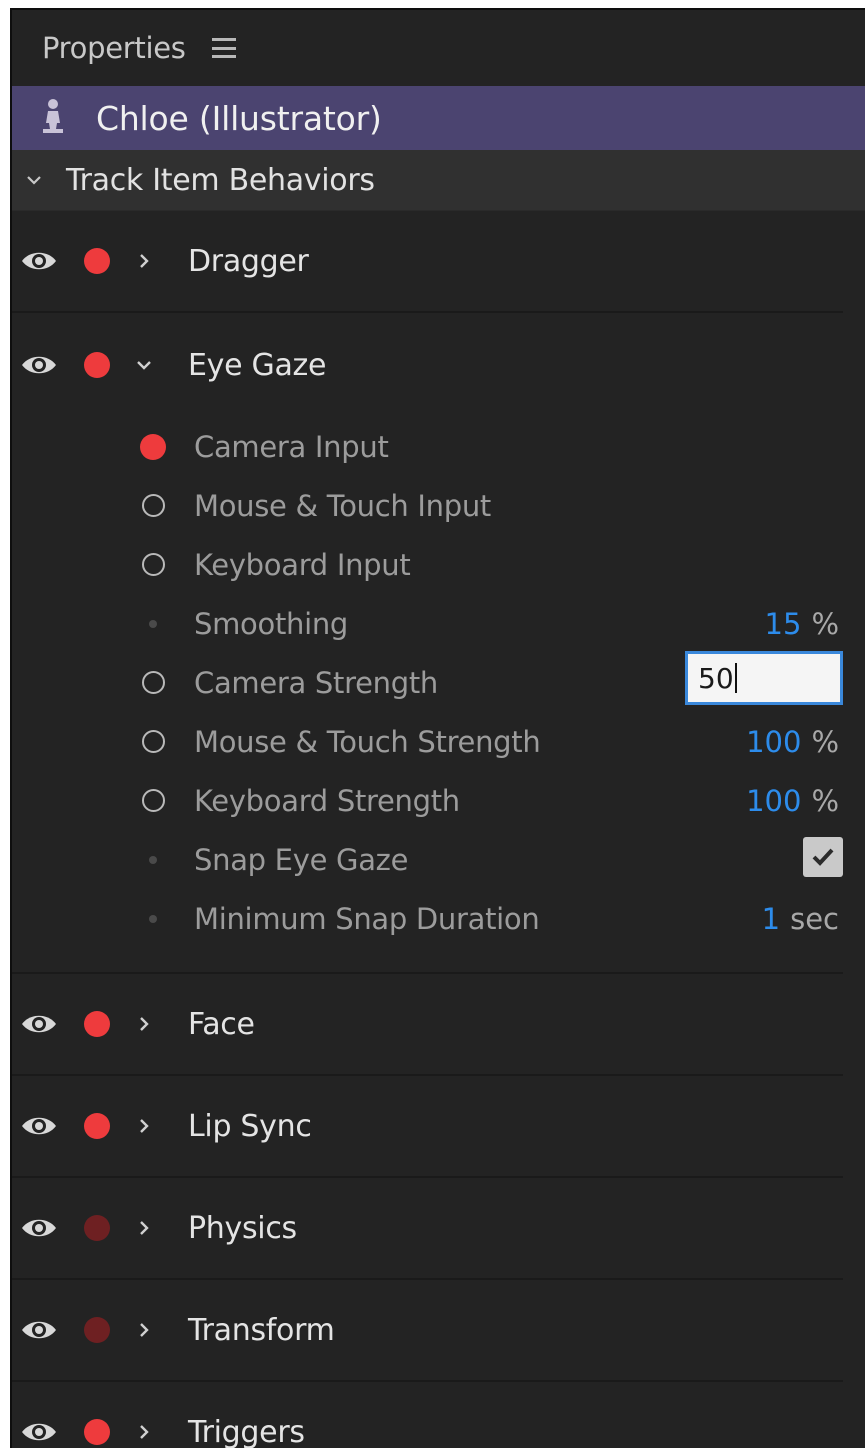 The width and height of the screenshot is (865, 1448). I want to click on input-text: 50, so click(716, 678).